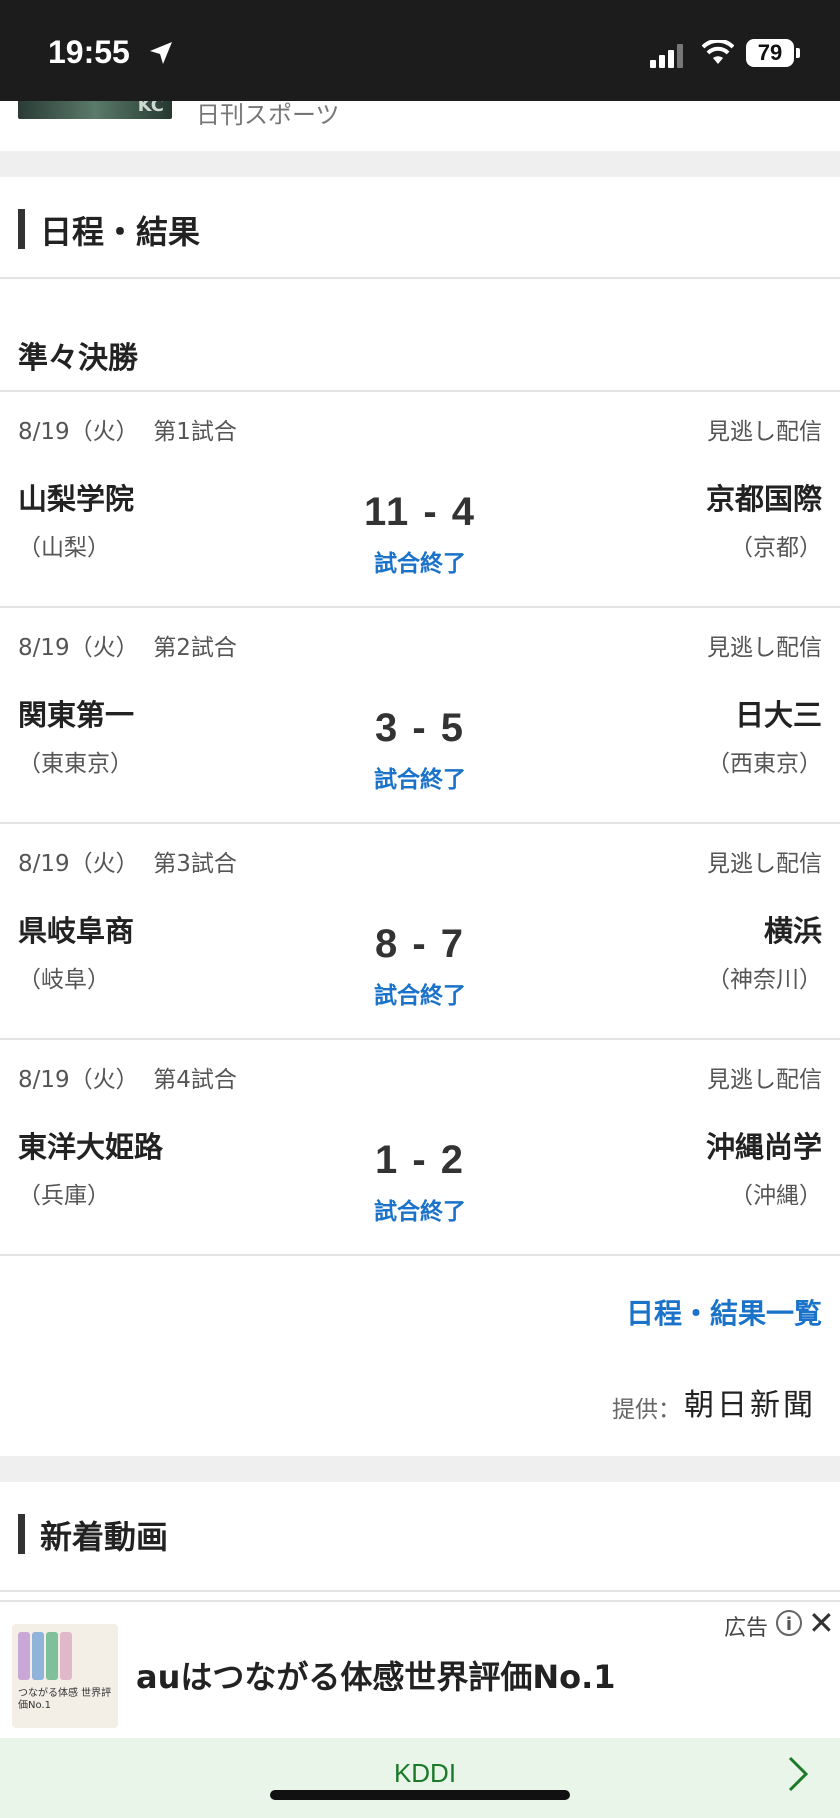 The image size is (840, 1818). What do you see at coordinates (76, 499) in the screenshot?
I see `home-team: 山梨学院` at bounding box center [76, 499].